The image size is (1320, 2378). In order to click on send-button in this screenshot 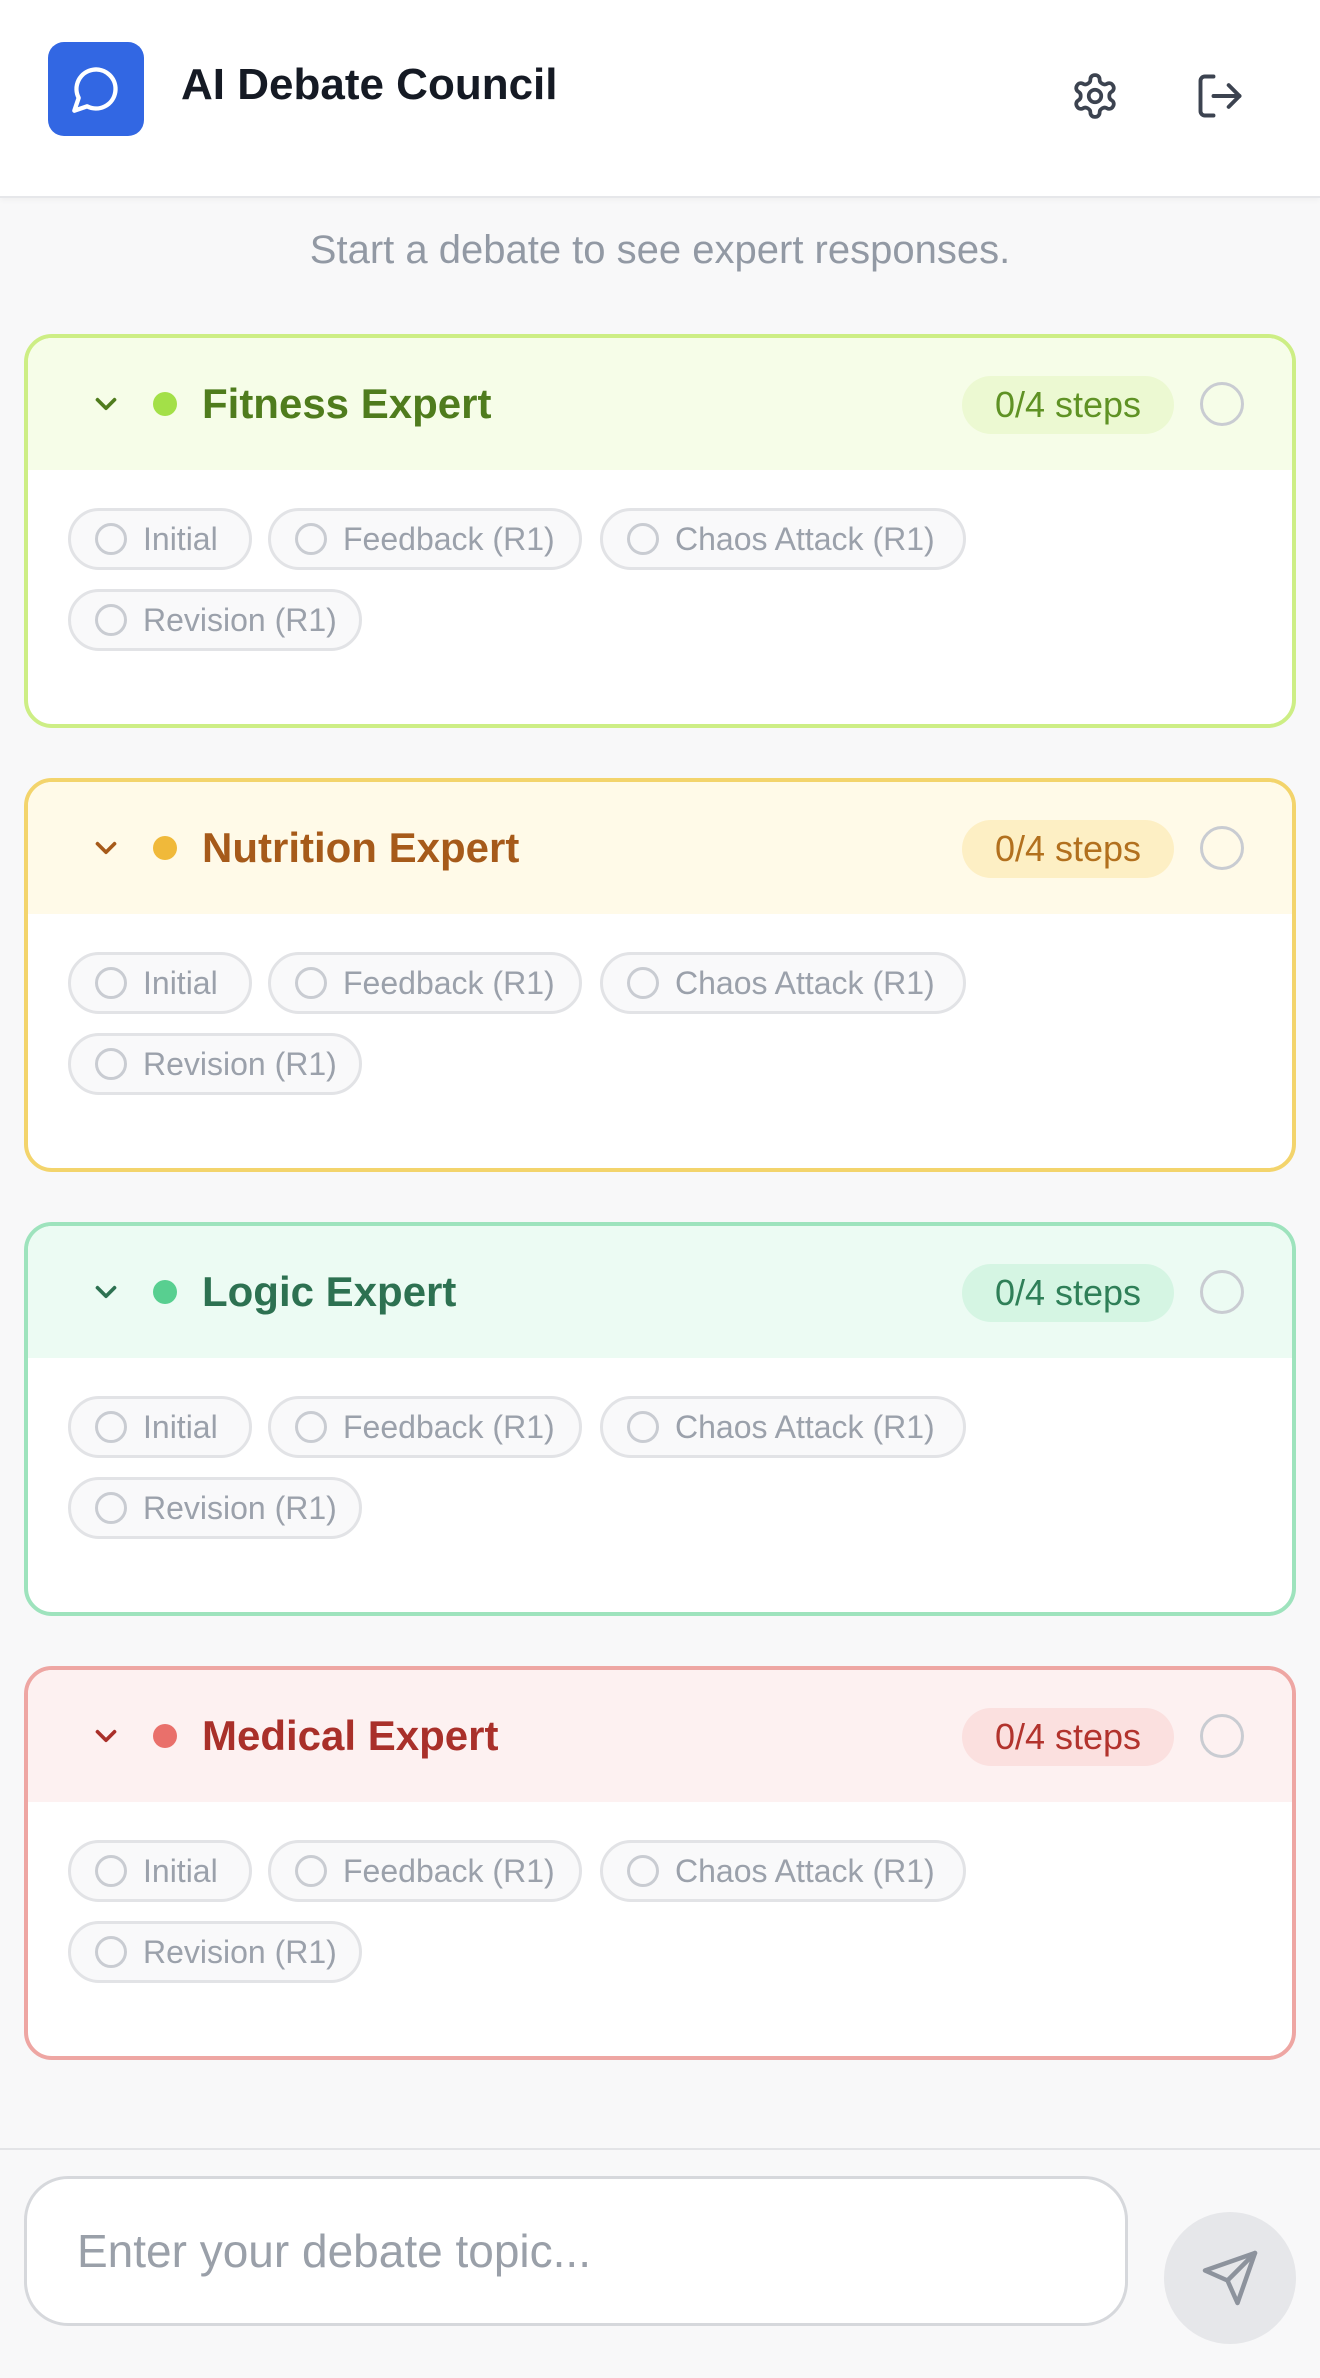, I will do `click(1230, 2278)`.